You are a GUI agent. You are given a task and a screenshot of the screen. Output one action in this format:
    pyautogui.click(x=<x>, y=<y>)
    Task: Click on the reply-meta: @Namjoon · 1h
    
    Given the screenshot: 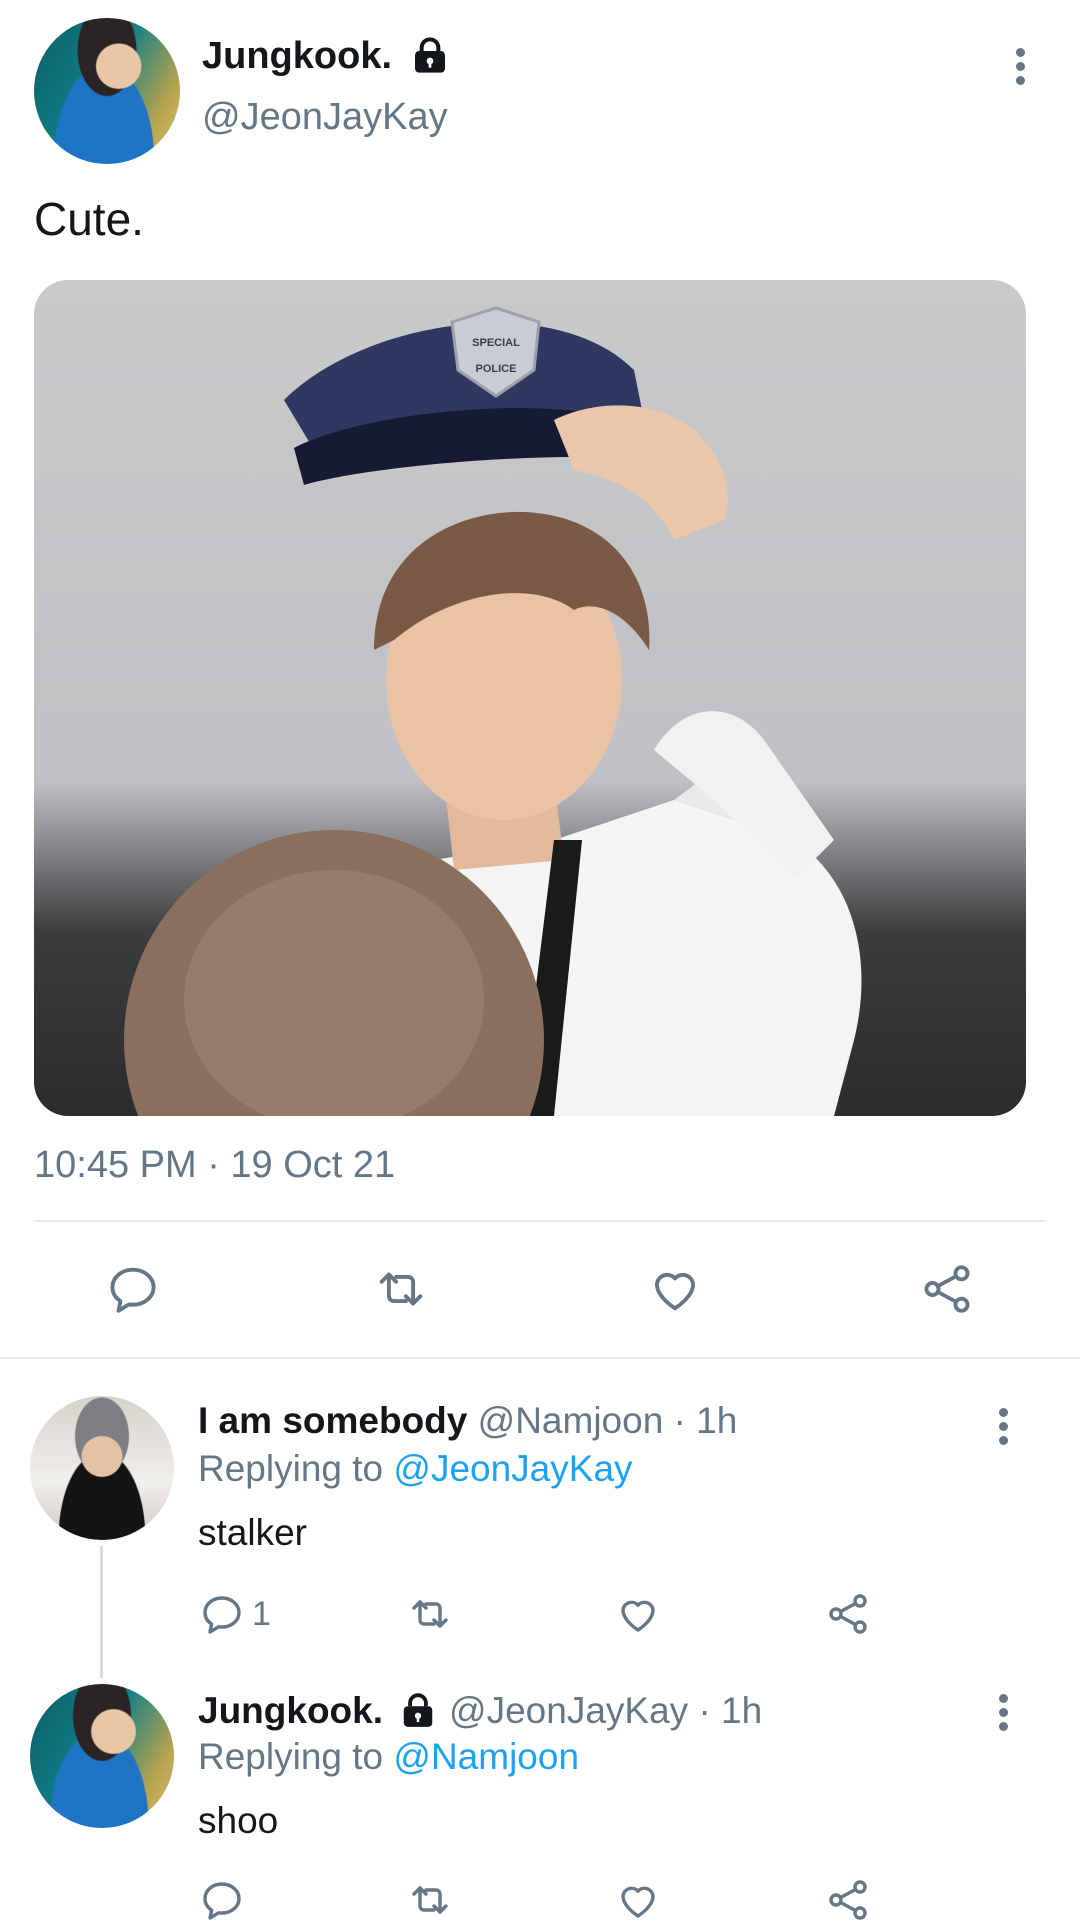 What is the action you would take?
    pyautogui.click(x=607, y=1420)
    